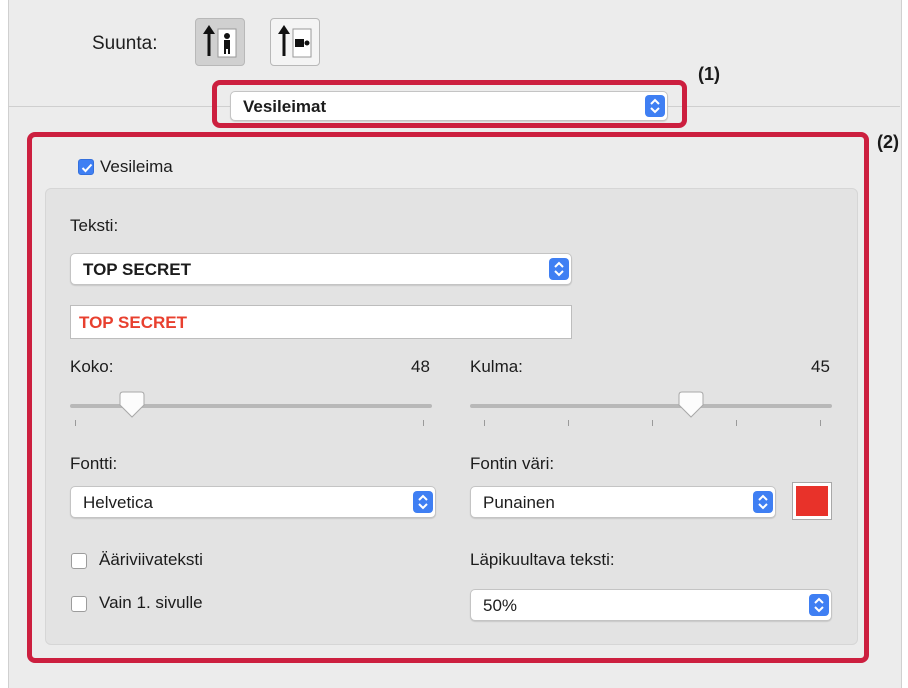  I want to click on watermark-checkbox-label: Vesileima, so click(136, 166).